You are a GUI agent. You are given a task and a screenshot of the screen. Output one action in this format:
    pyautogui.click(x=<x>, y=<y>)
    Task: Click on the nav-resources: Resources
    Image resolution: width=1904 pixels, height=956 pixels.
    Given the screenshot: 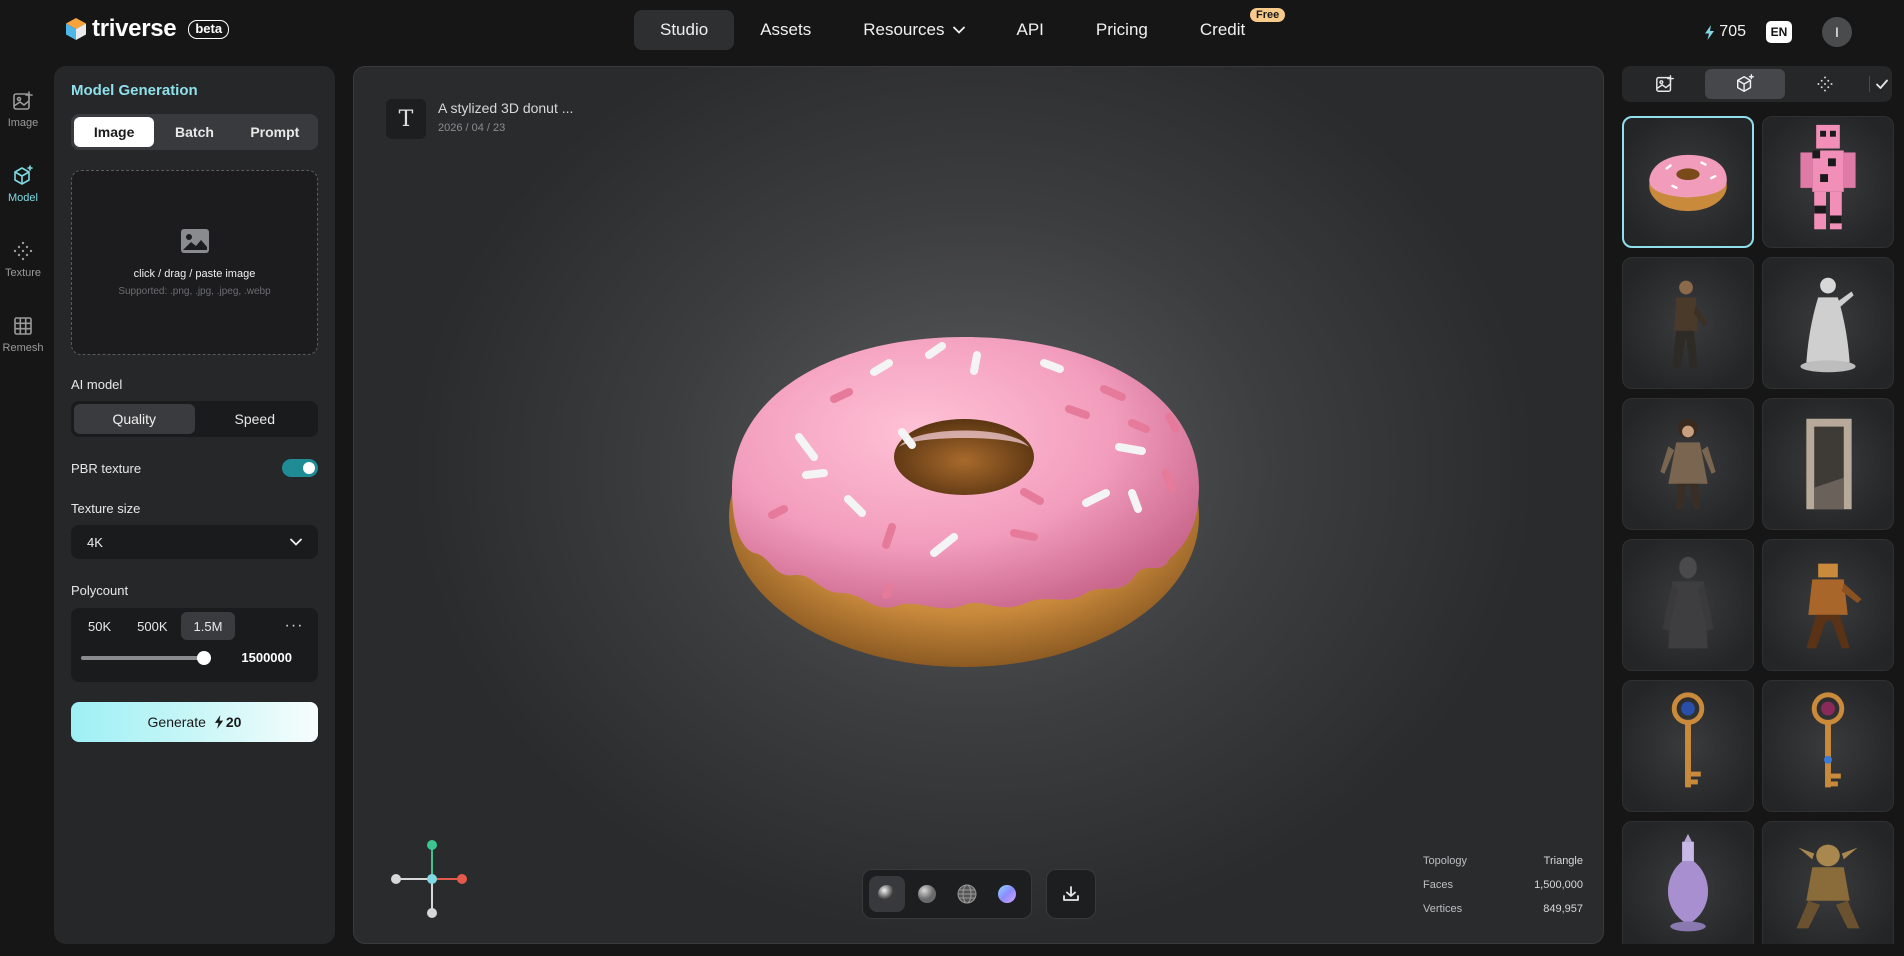 What is the action you would take?
    pyautogui.click(x=913, y=30)
    